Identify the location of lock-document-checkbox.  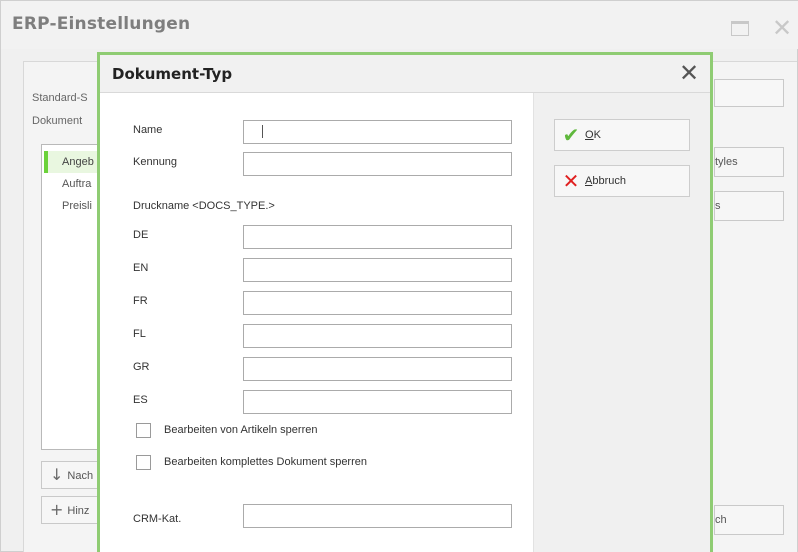
(143, 462).